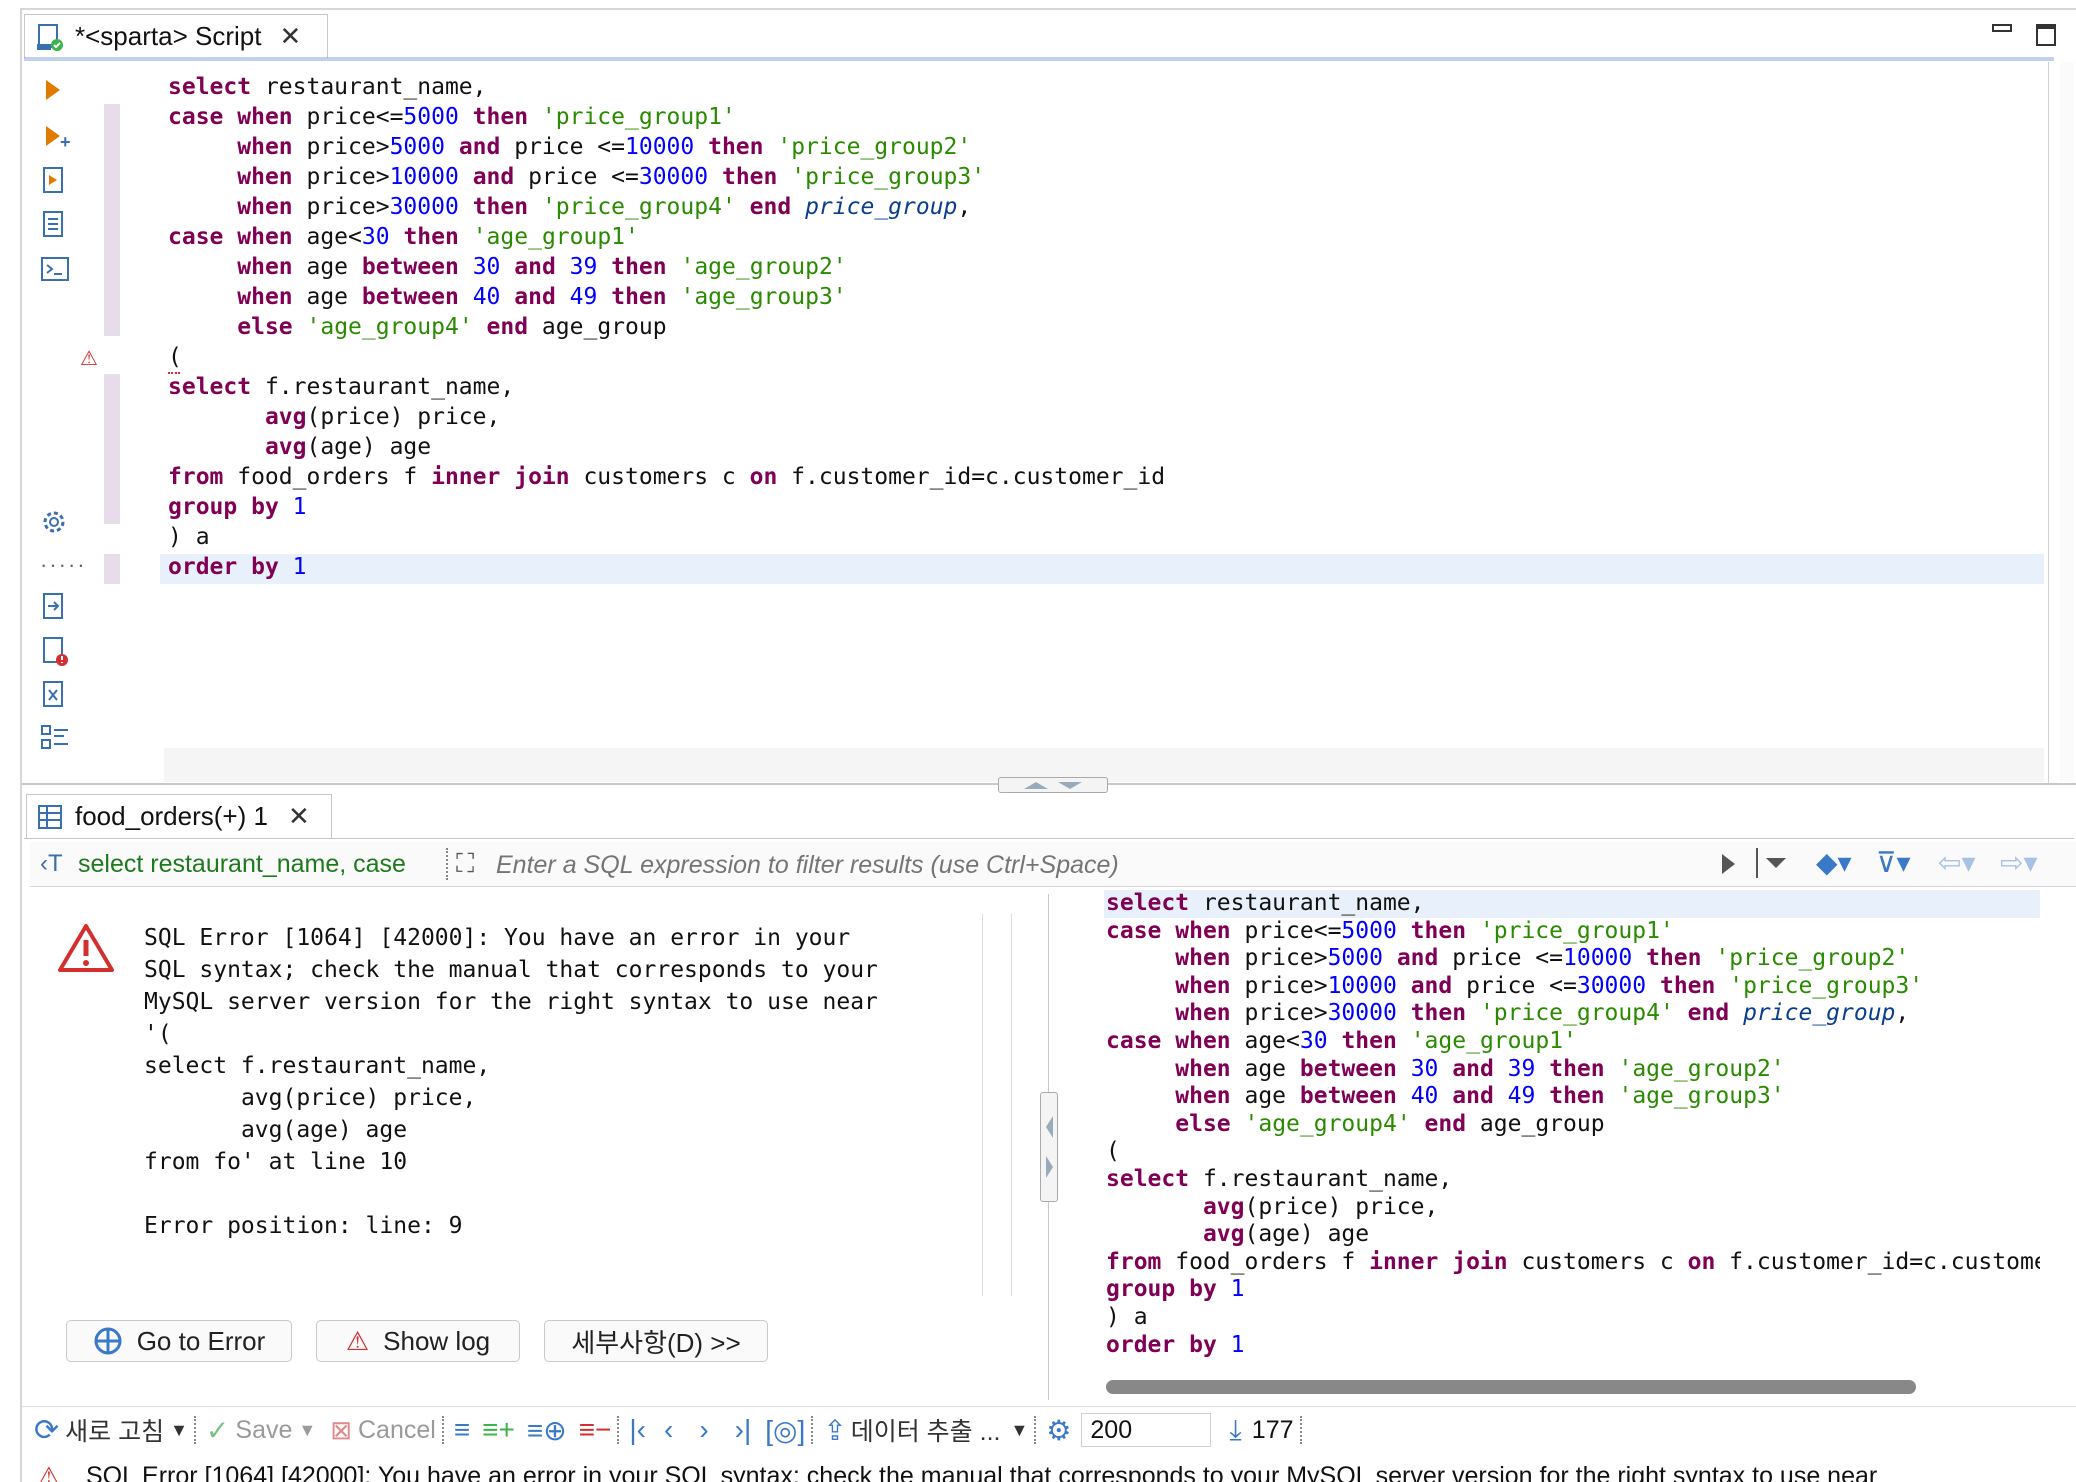 This screenshot has height=1482, width=2076. What do you see at coordinates (242, 864) in the screenshot?
I see `query-label: select restaurant_name, case` at bounding box center [242, 864].